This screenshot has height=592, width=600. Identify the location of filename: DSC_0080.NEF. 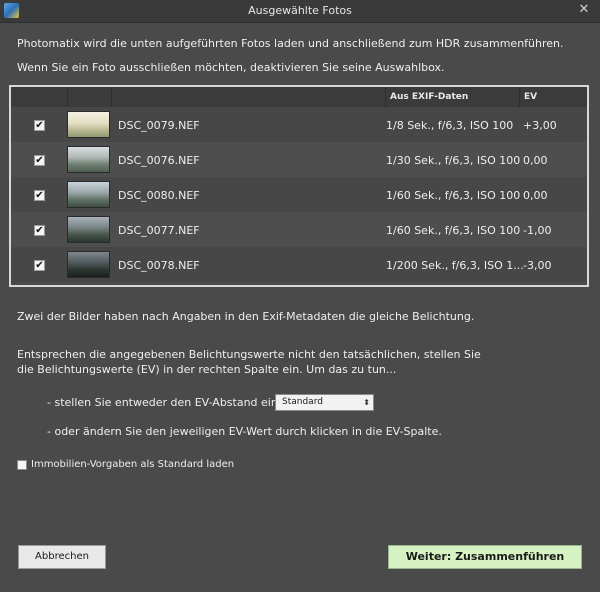
(159, 195).